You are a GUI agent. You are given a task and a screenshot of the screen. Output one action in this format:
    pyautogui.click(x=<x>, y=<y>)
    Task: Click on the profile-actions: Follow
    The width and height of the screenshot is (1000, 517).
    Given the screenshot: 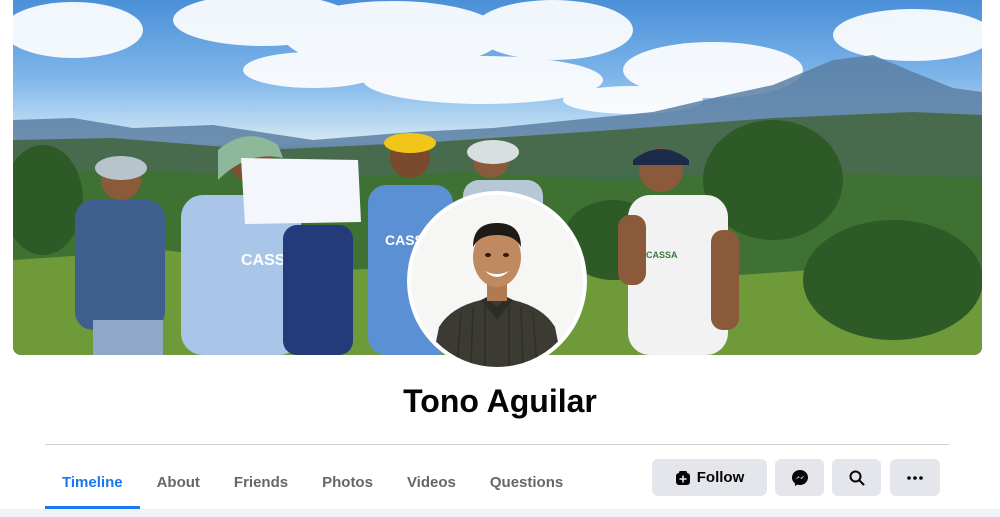 What is the action you would take?
    pyautogui.click(x=796, y=477)
    